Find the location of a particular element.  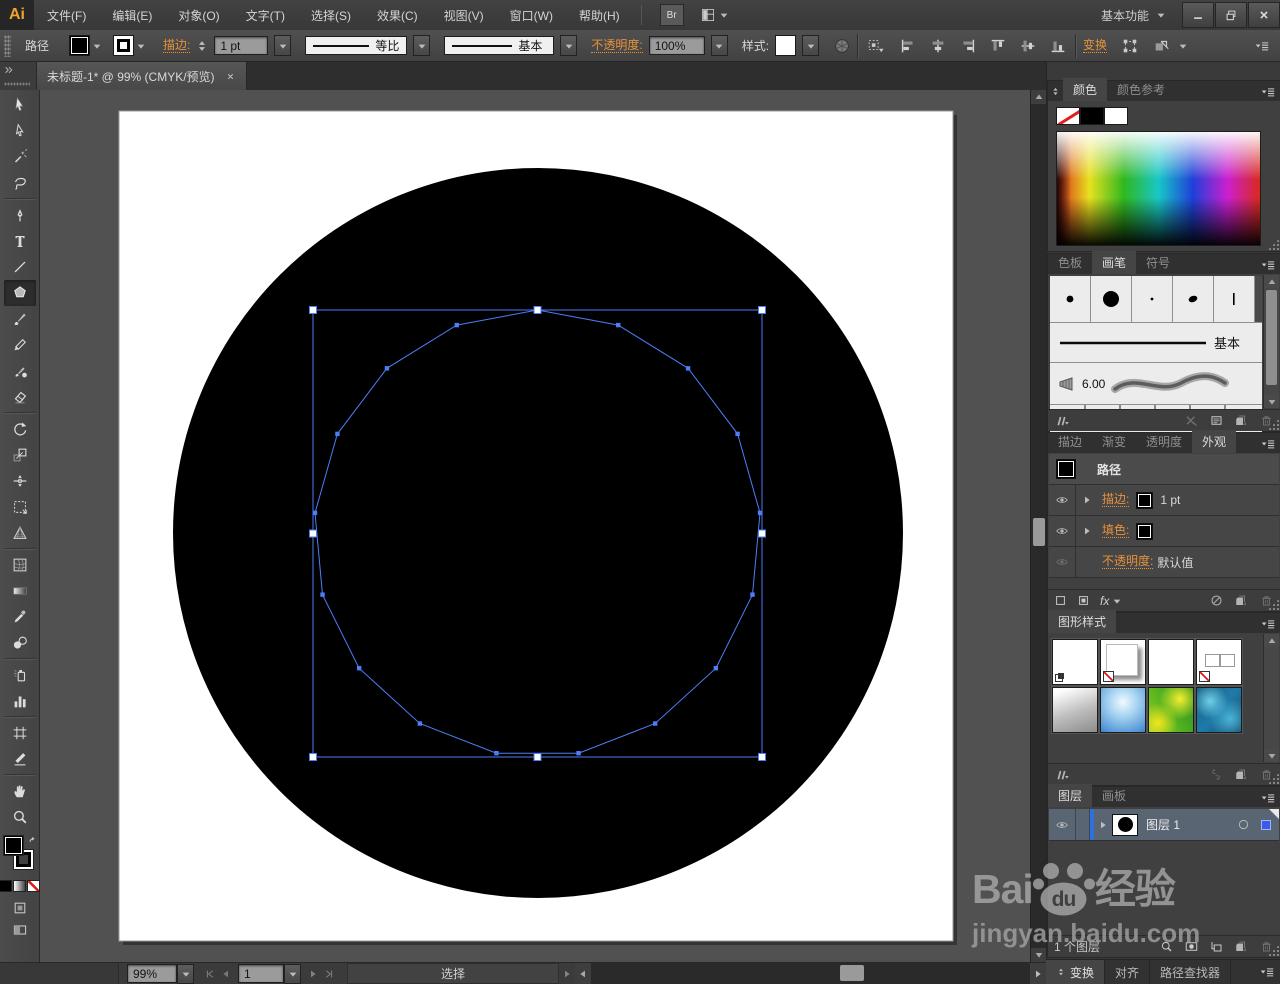

tab-透明度: 透明度 is located at coordinates (1164, 441).